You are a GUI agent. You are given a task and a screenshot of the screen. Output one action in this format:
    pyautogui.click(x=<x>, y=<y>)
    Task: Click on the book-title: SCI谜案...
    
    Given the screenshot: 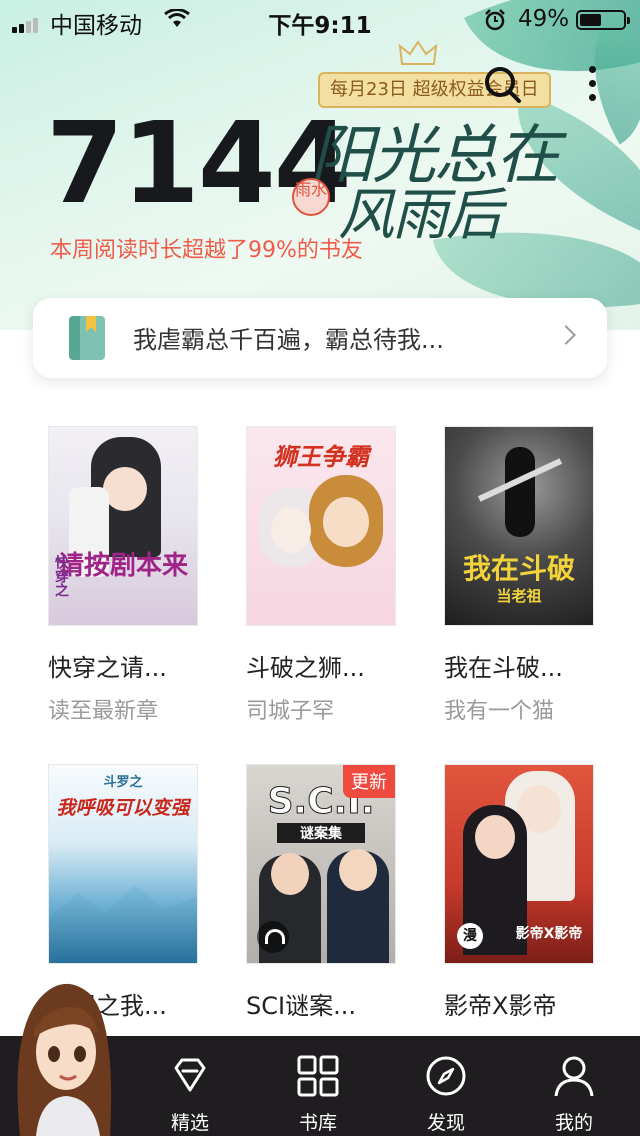 What is the action you would take?
    pyautogui.click(x=301, y=1006)
    